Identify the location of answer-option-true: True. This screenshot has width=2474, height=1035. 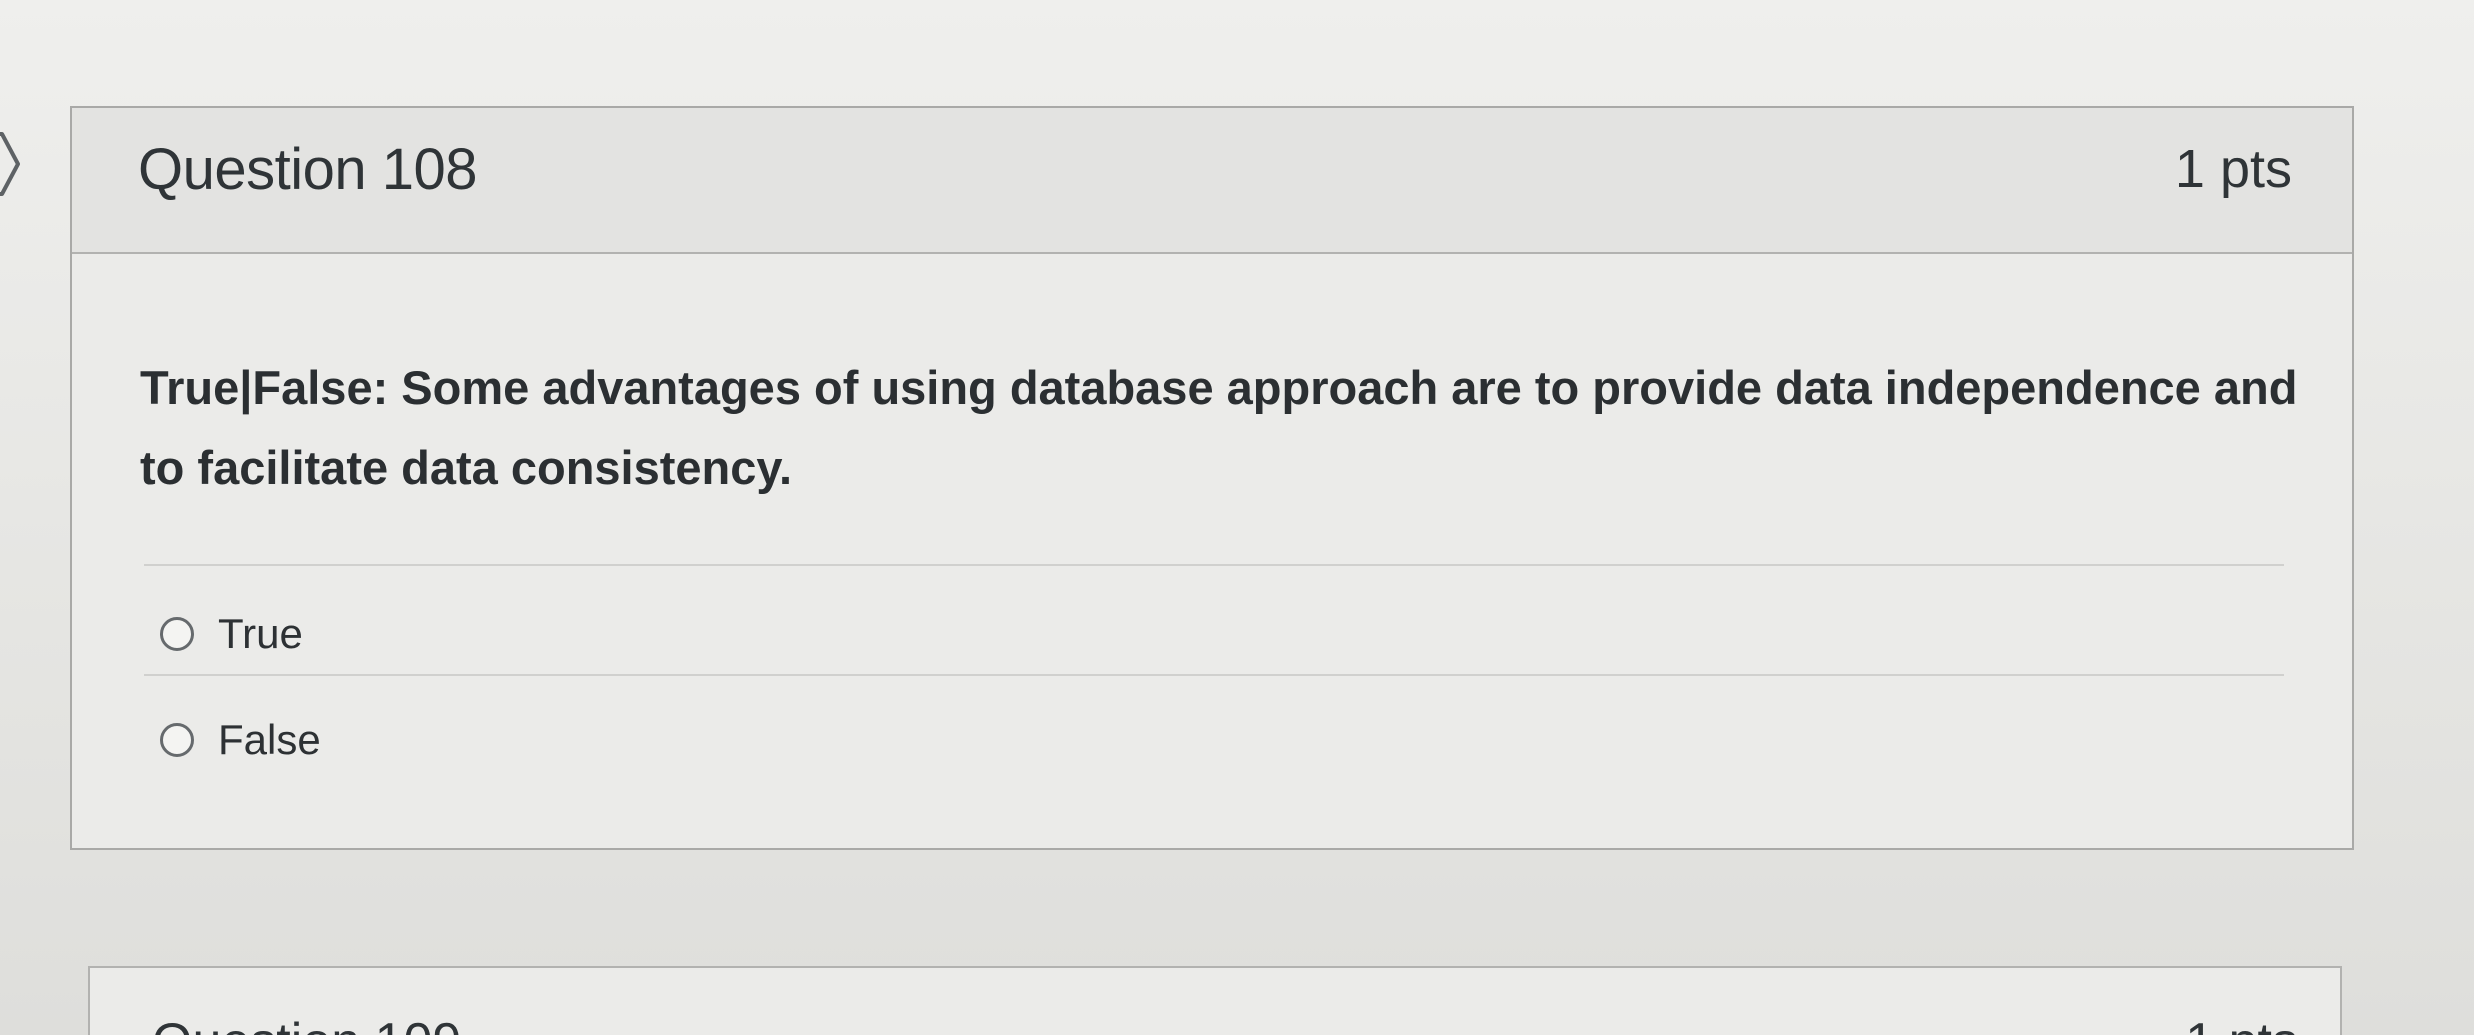
(231, 634).